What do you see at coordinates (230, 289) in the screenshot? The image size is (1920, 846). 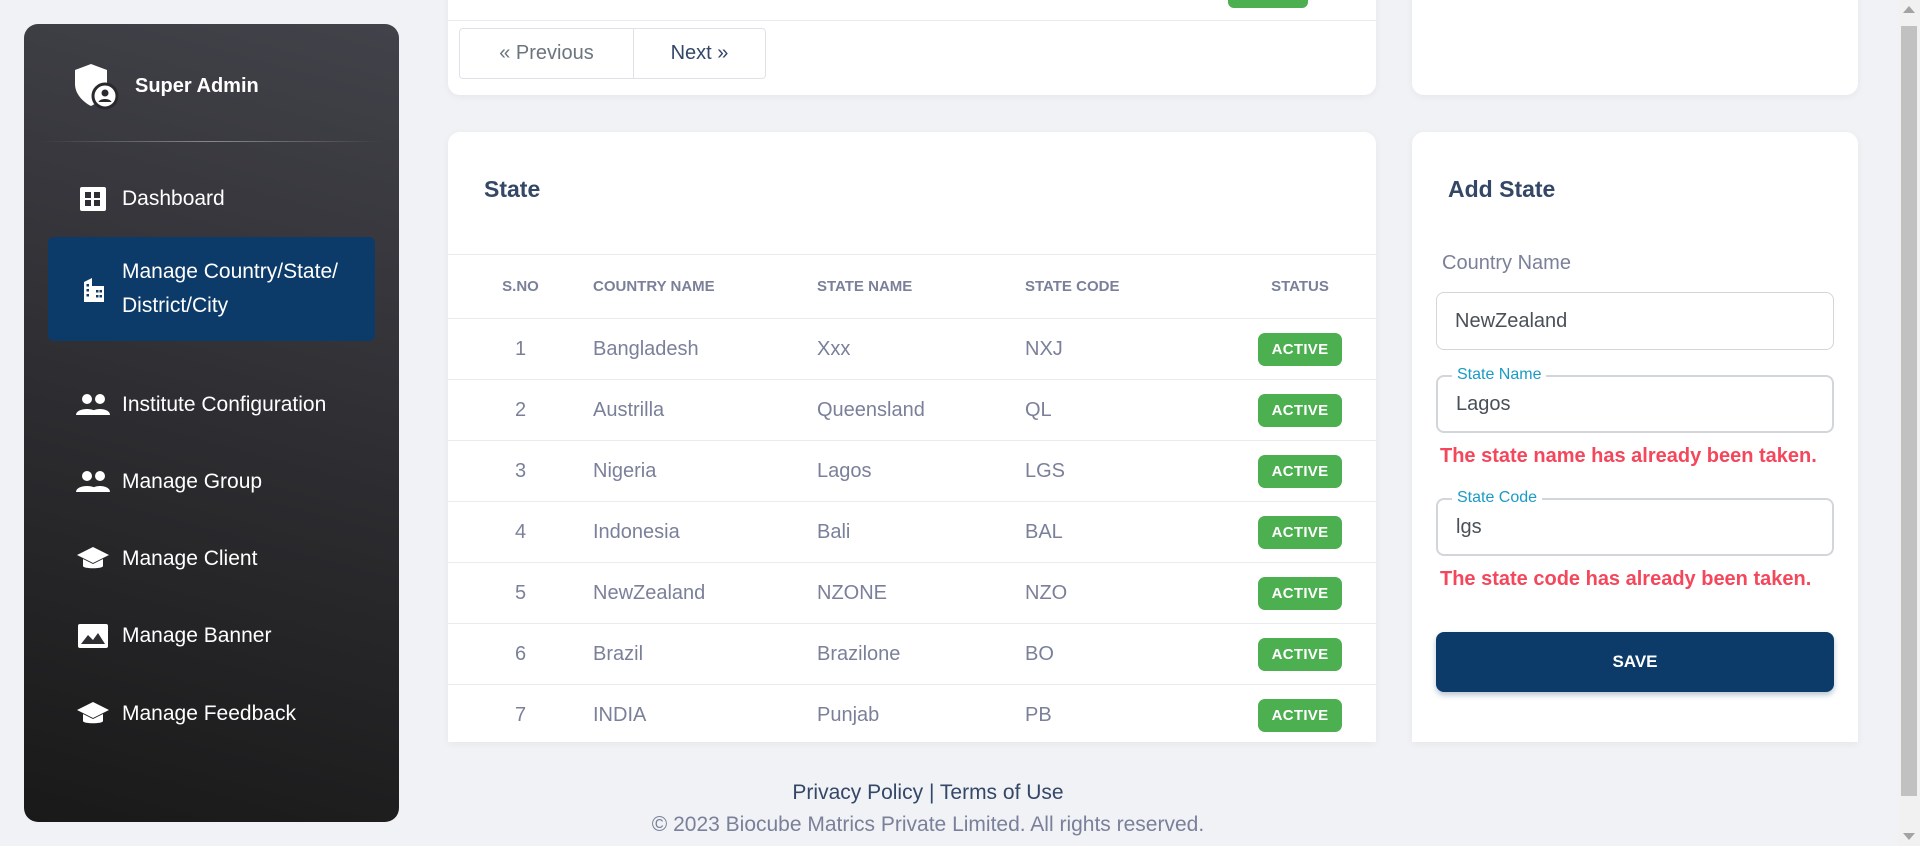 I see `sidebar-item-label: Manage Country/State/ District/City` at bounding box center [230, 289].